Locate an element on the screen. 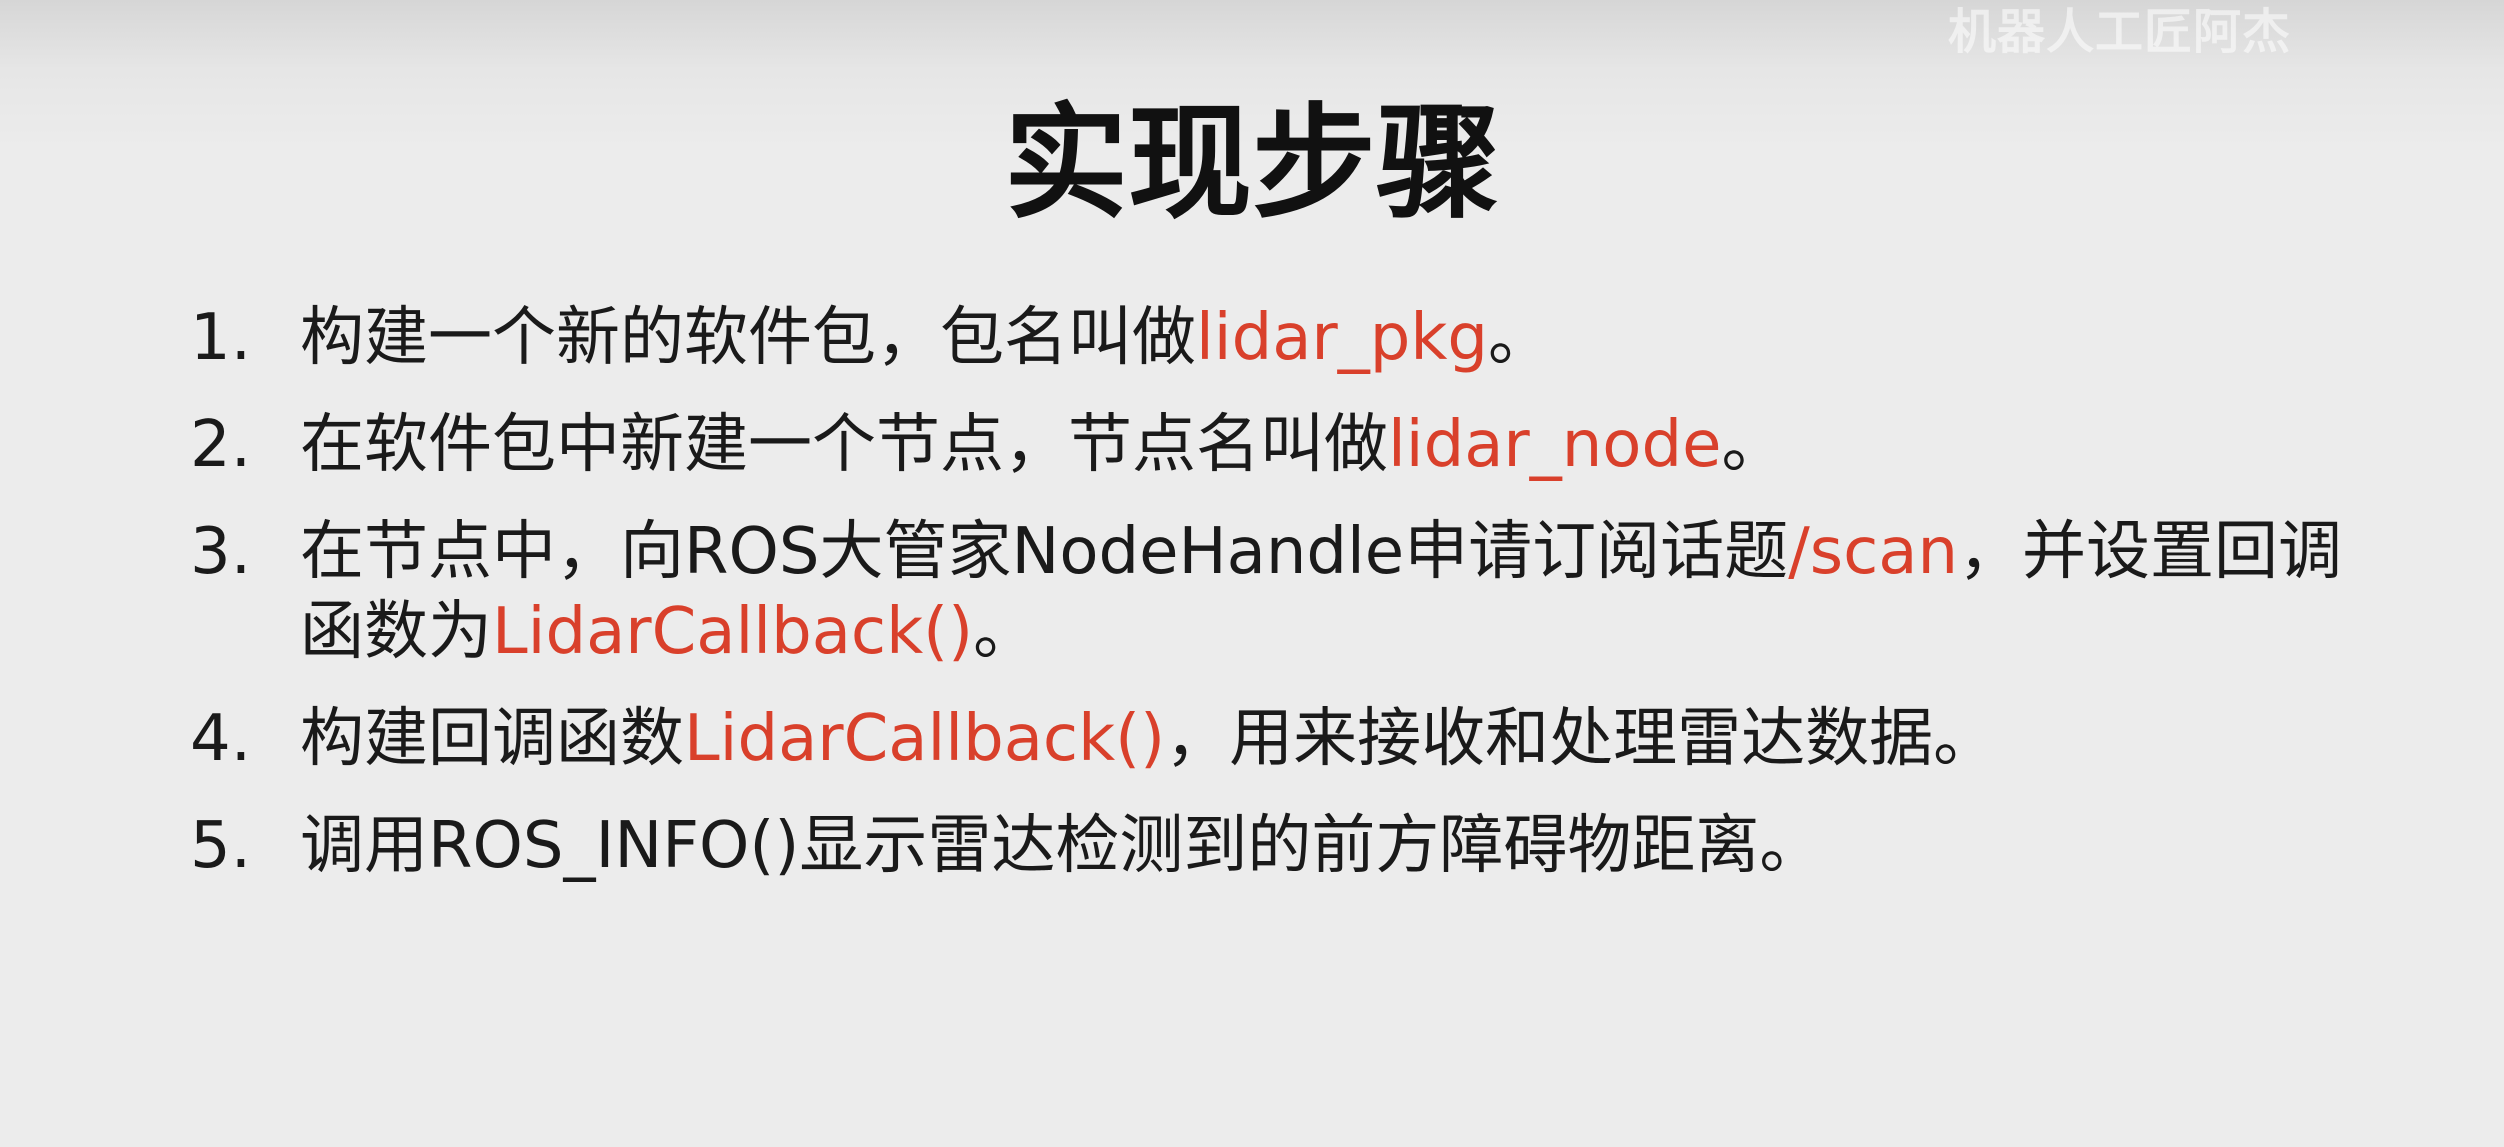 This screenshot has width=2504, height=1147. step-text: 在软件包中新建一个节点，节点名叫做lidar_node。 is located at coordinates (1335, 445).